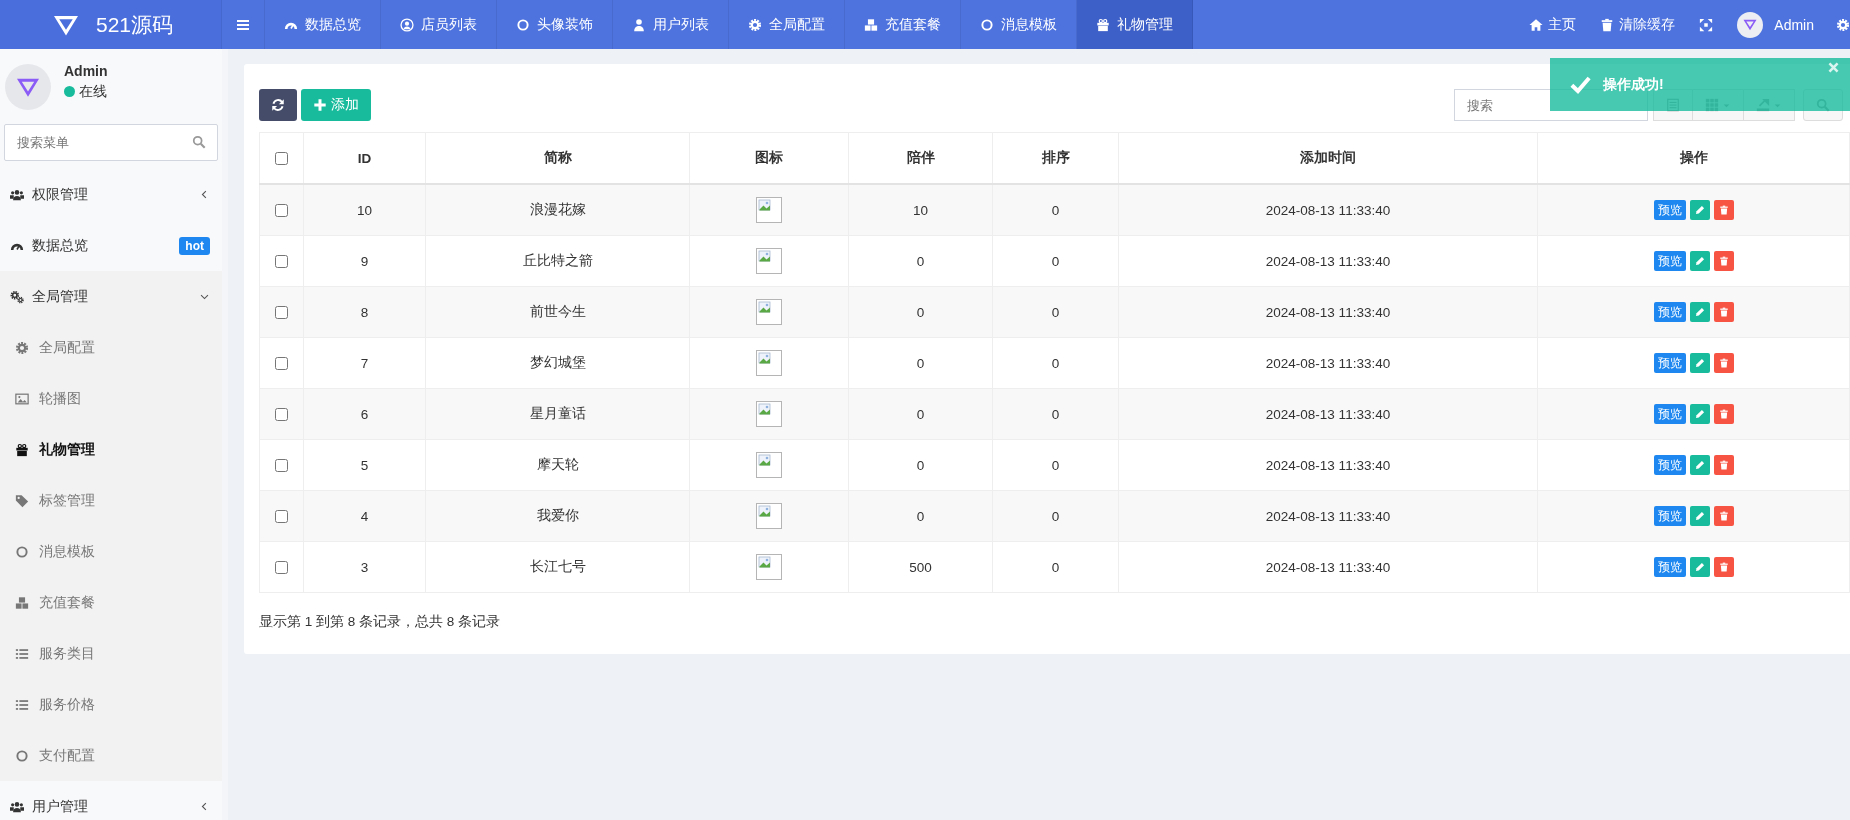 This screenshot has width=1850, height=820. I want to click on brand-name: 521源码, so click(134, 24).